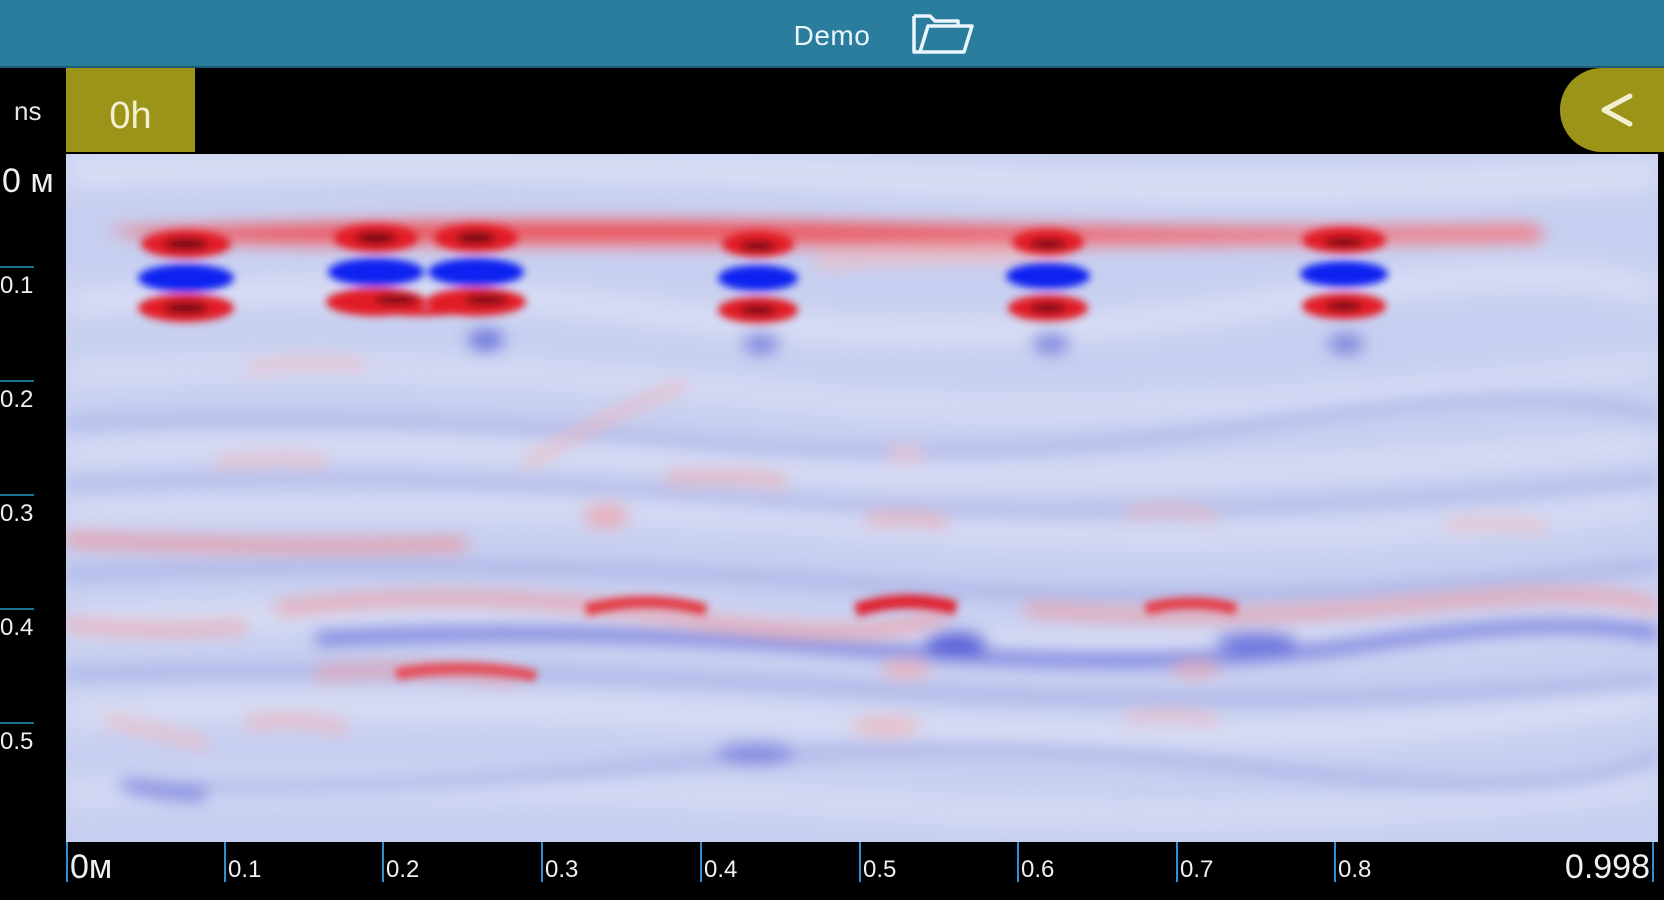  Describe the element at coordinates (403, 869) in the screenshot. I see `distance-label-0.2: 0.2` at that location.